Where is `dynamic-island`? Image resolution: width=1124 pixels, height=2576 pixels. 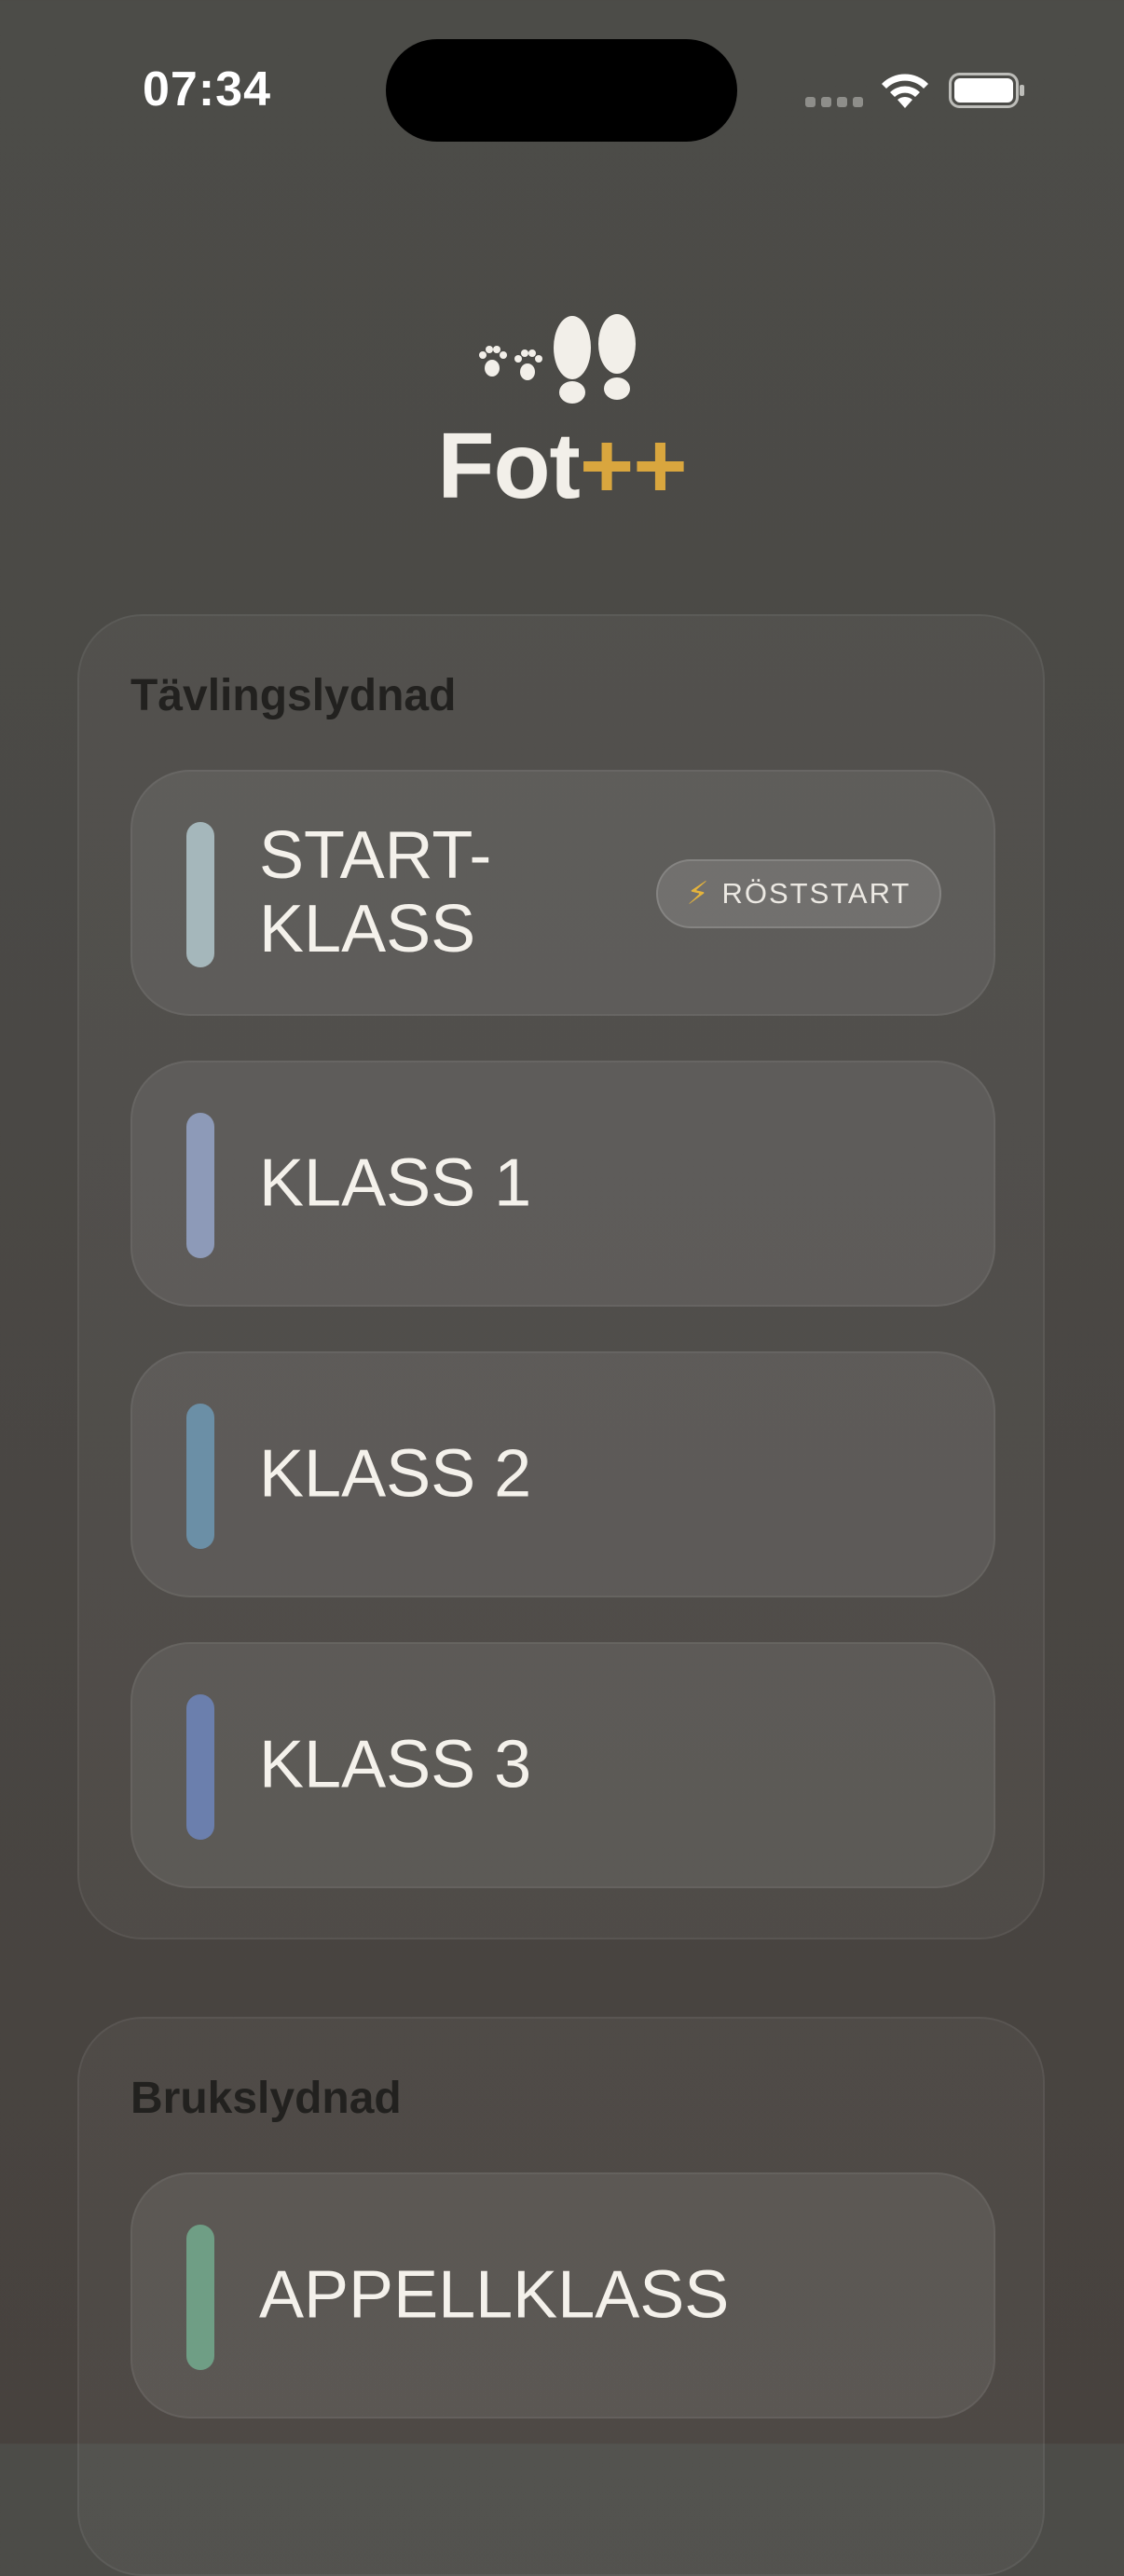
dynamic-island is located at coordinates (561, 90).